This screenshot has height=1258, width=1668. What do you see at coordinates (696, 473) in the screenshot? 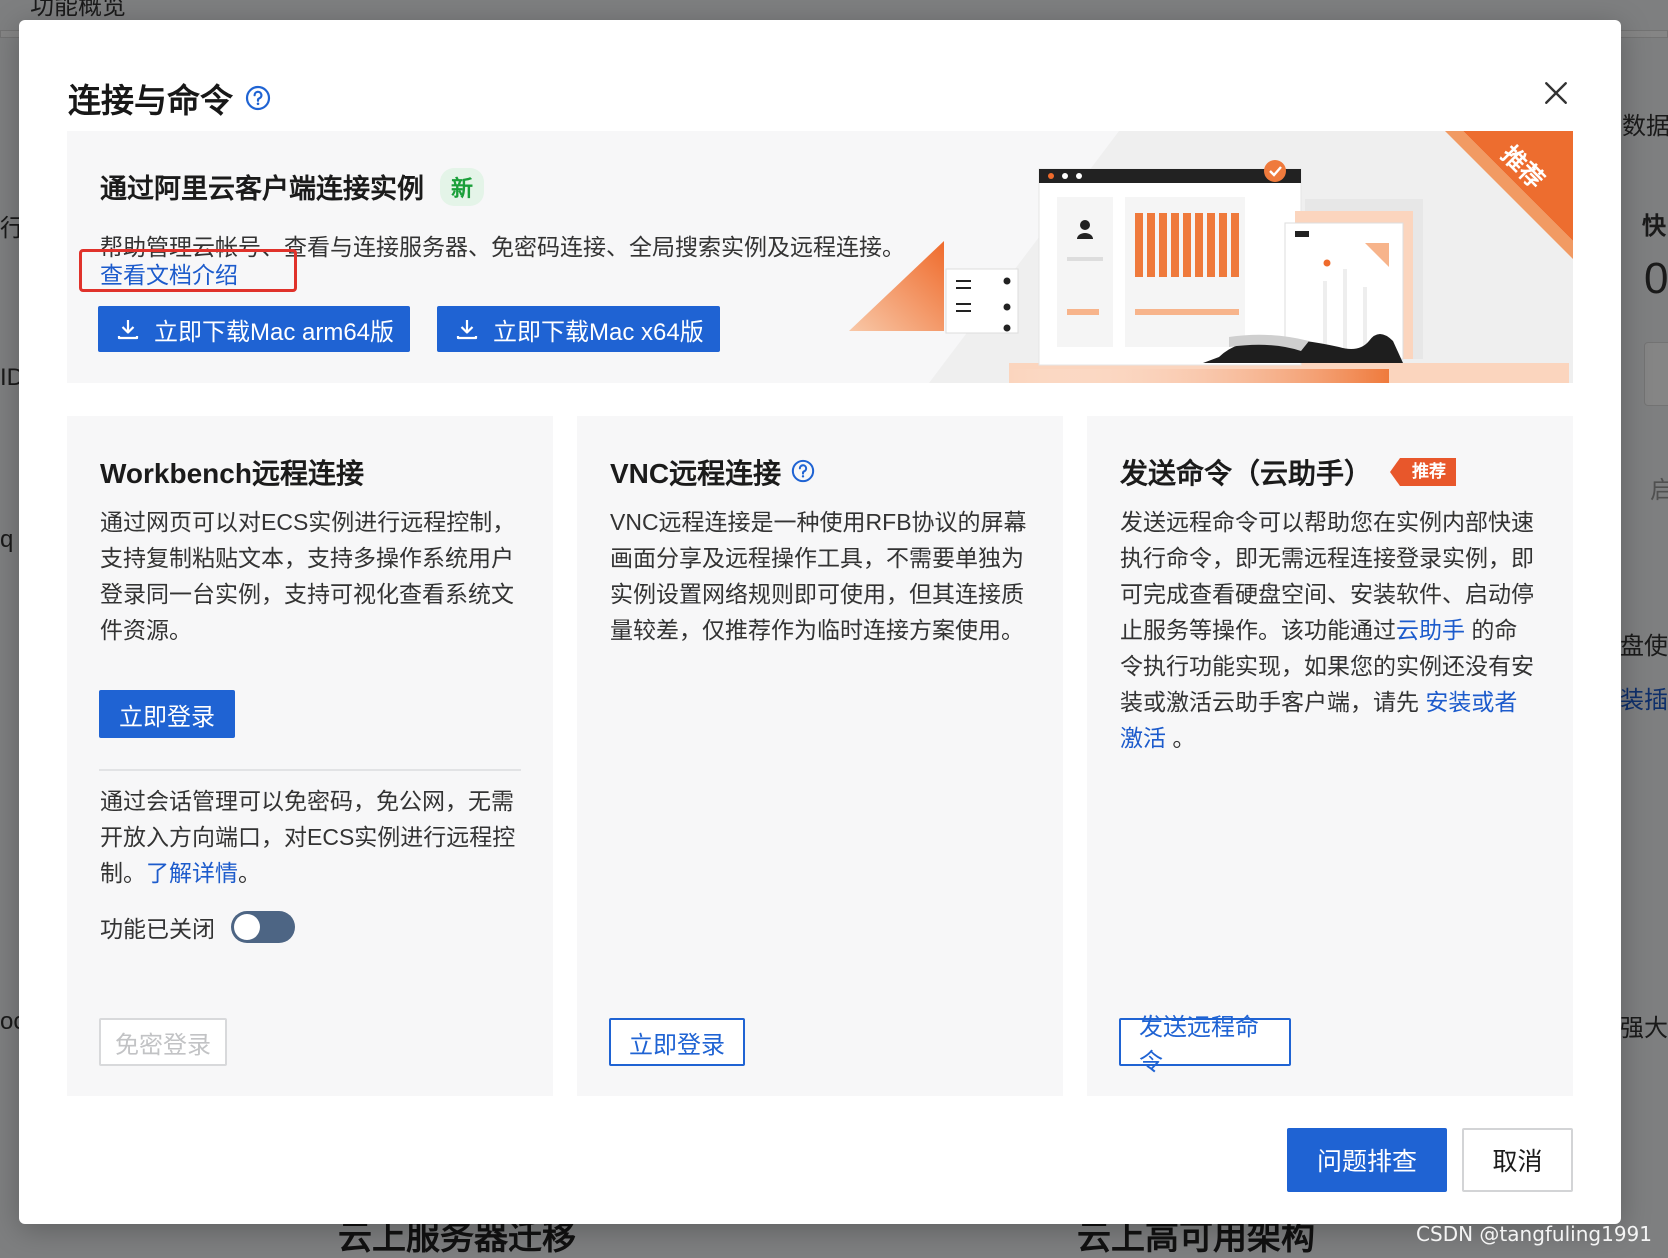
I see `vnc-title-text: VNC远程连接` at bounding box center [696, 473].